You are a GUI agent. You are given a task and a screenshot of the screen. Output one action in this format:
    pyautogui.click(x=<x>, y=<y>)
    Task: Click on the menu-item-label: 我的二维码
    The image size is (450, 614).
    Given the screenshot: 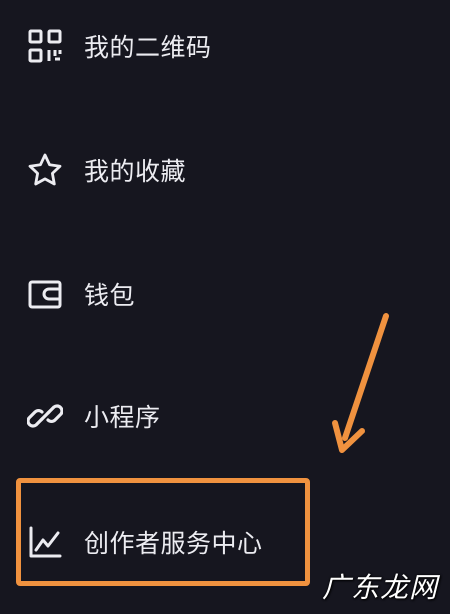 What is the action you would take?
    pyautogui.click(x=148, y=47)
    